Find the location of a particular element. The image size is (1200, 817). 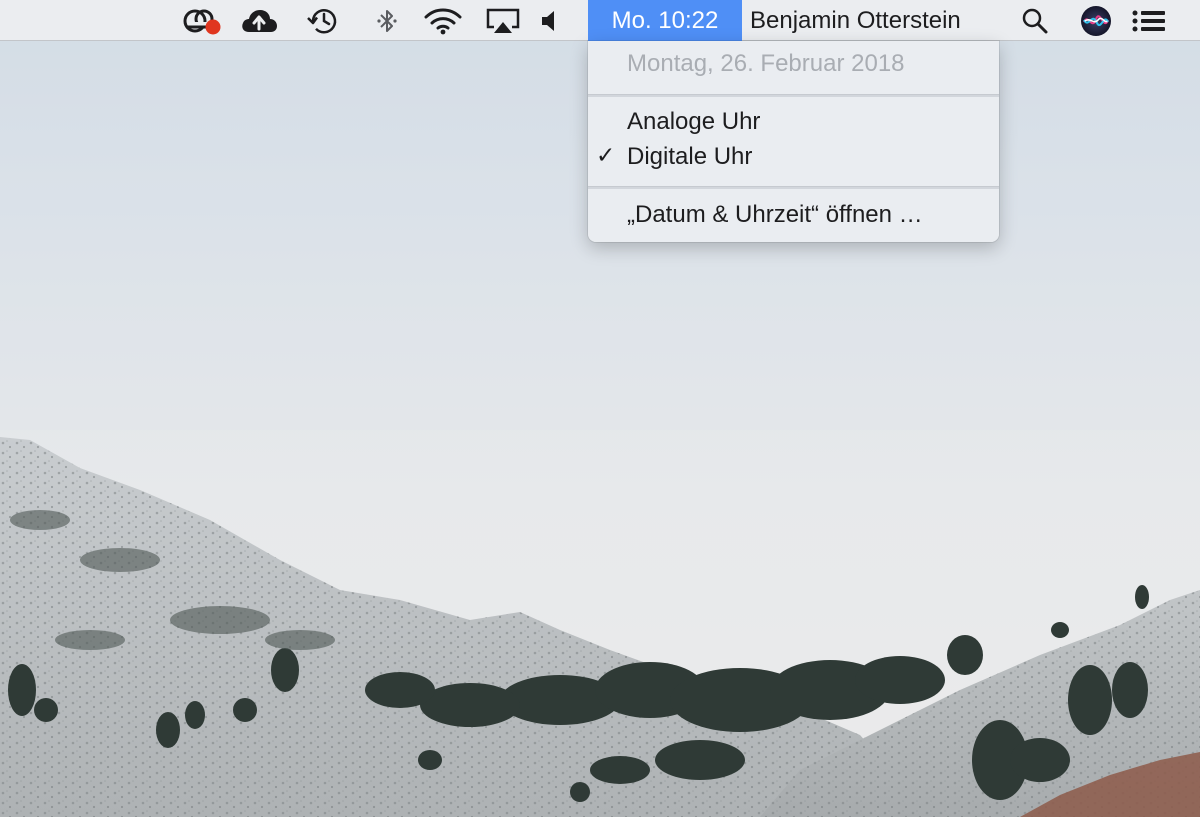

menu-item-digital-clock: ✓ Digitale Uhr is located at coordinates (793, 158).